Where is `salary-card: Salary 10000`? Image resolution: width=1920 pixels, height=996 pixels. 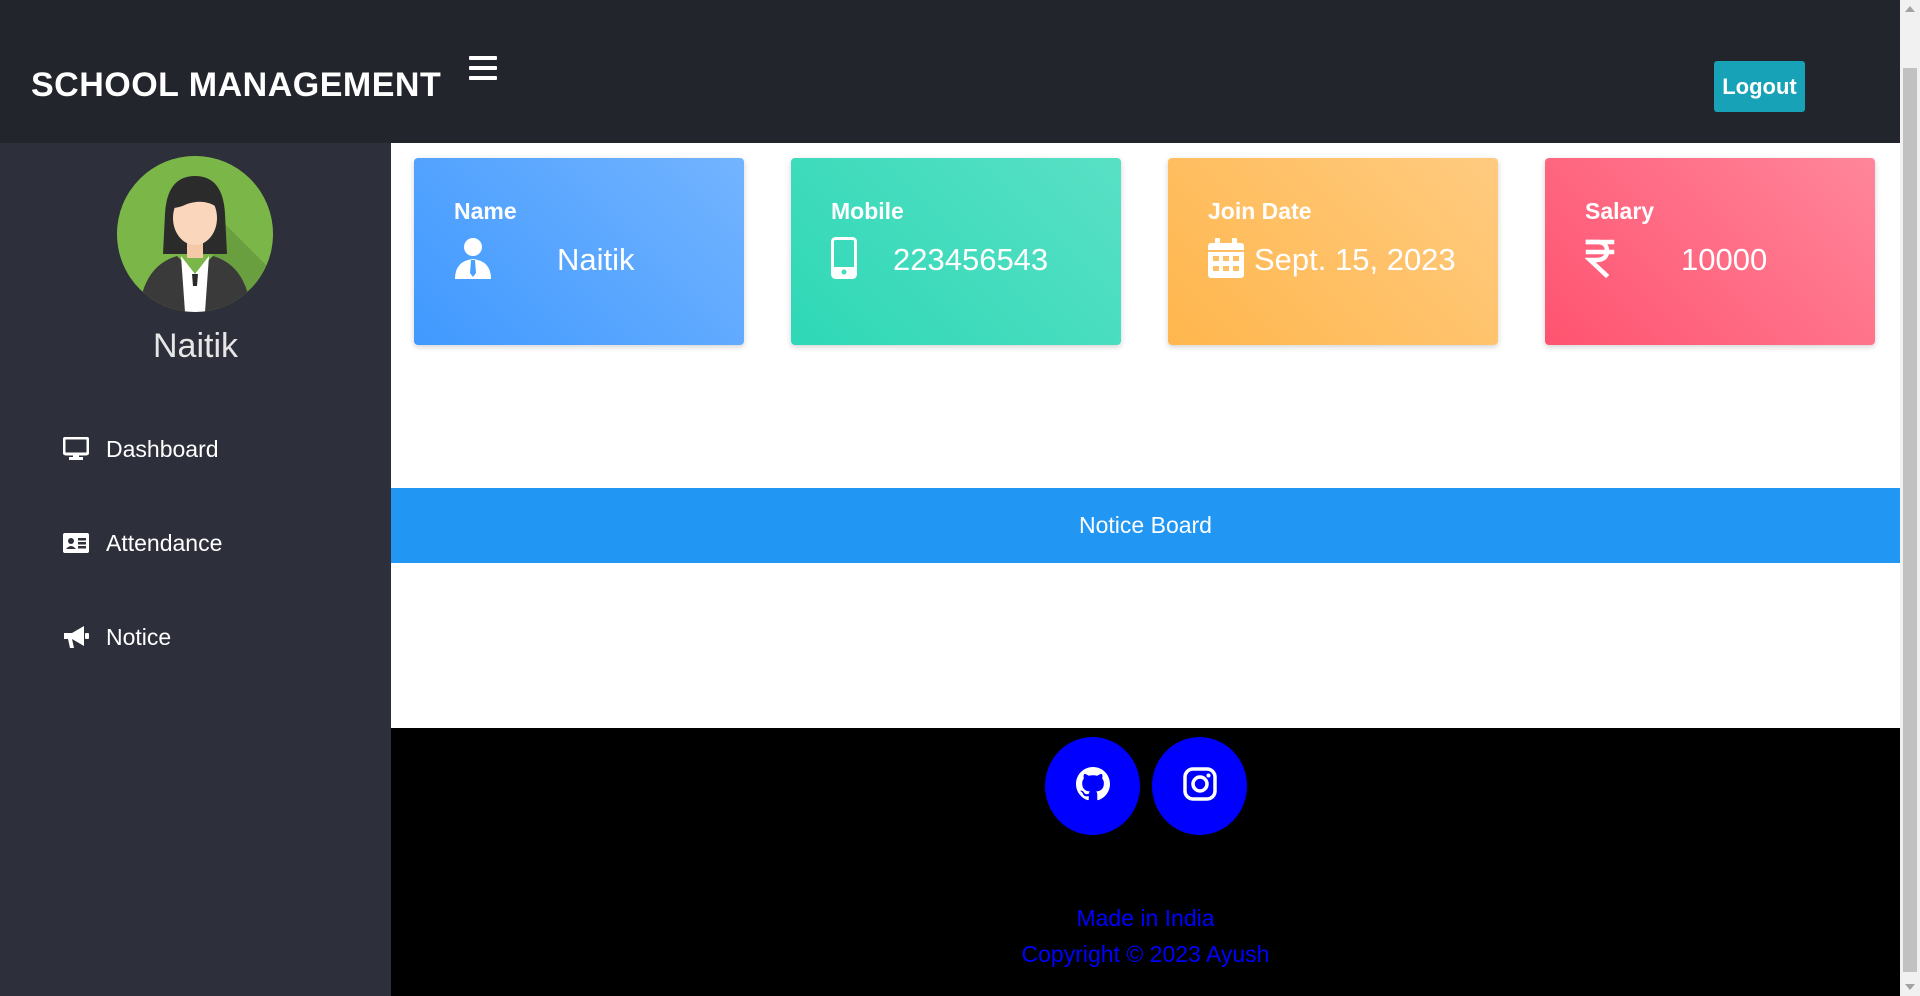 salary-card: Salary 10000 is located at coordinates (1710, 251).